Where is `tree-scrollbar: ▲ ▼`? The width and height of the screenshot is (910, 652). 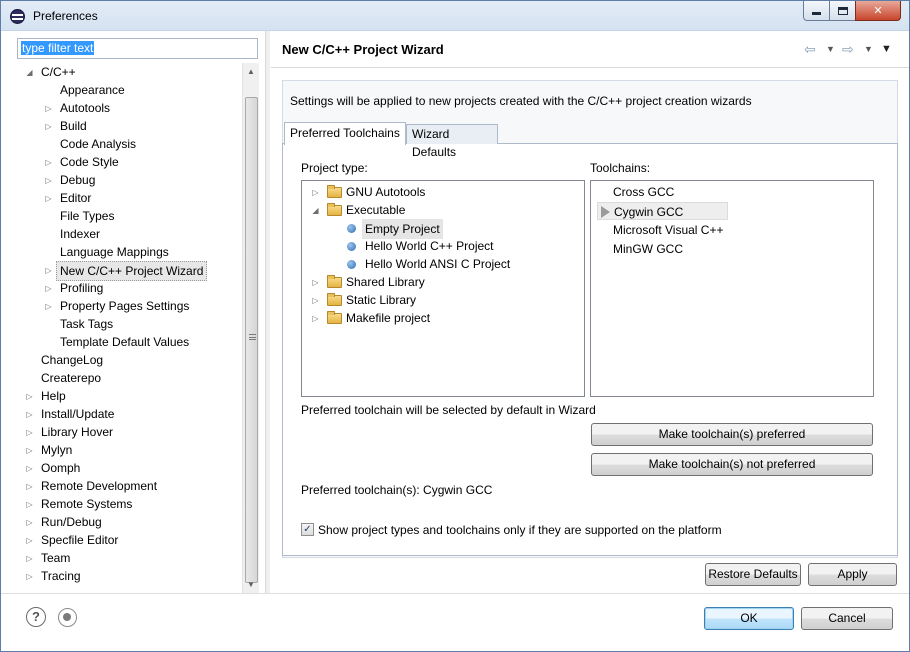 tree-scrollbar: ▲ ▼ is located at coordinates (250, 328).